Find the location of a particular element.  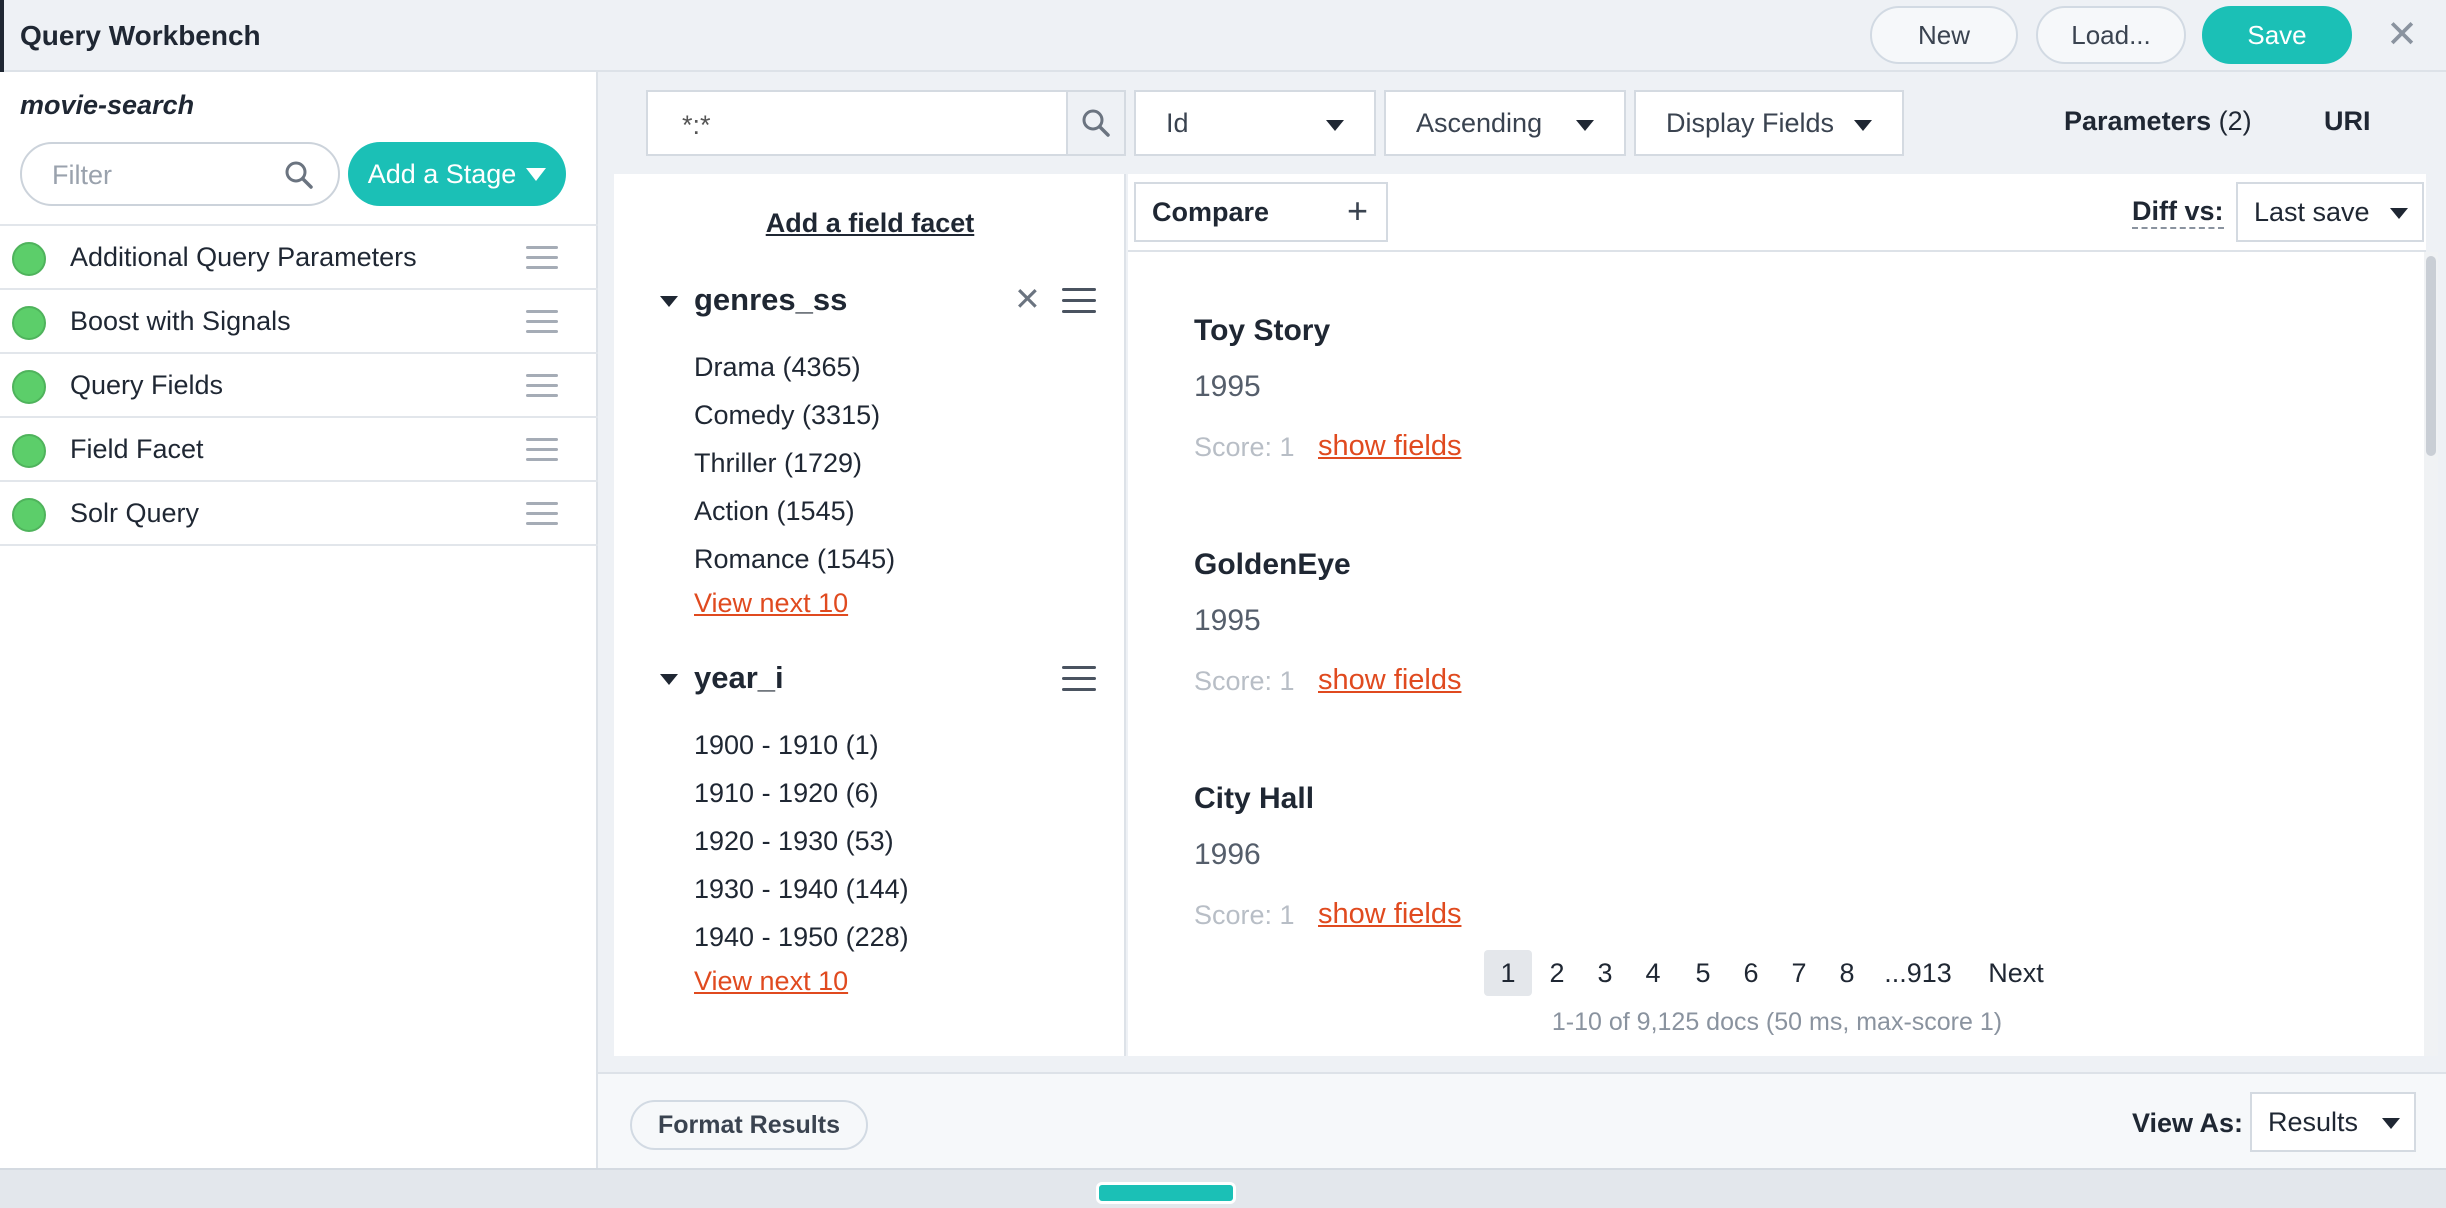

uri-link: URI is located at coordinates (2347, 121).